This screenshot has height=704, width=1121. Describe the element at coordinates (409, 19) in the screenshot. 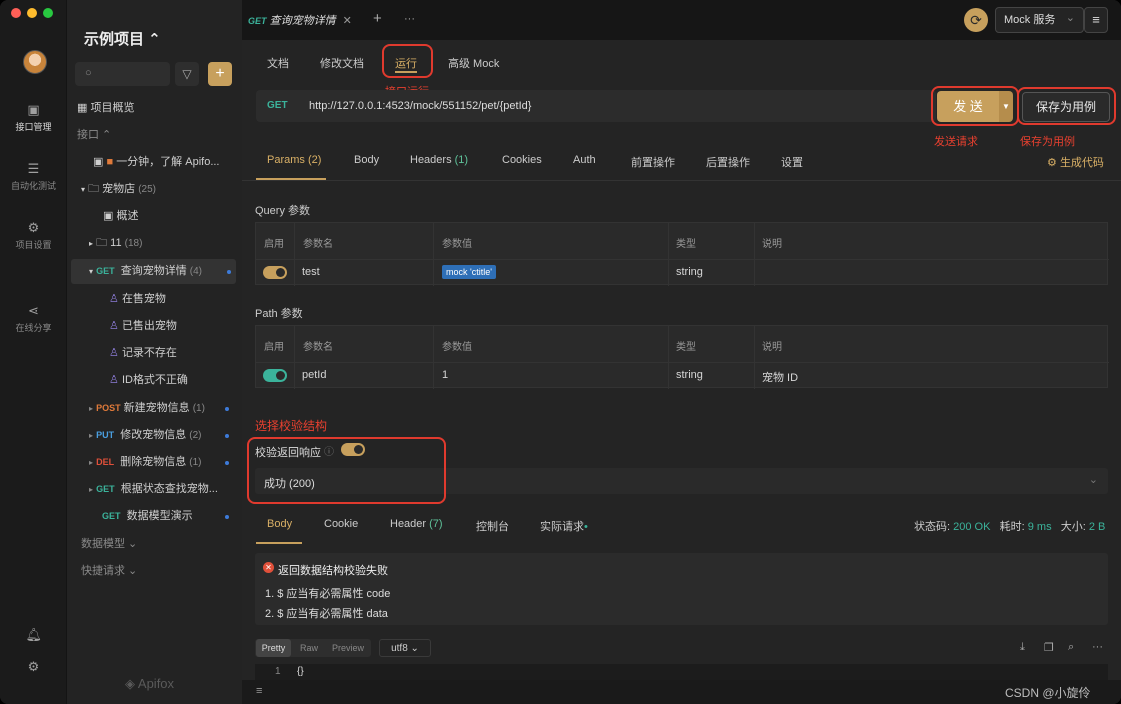

I see `more-button: ···` at that location.